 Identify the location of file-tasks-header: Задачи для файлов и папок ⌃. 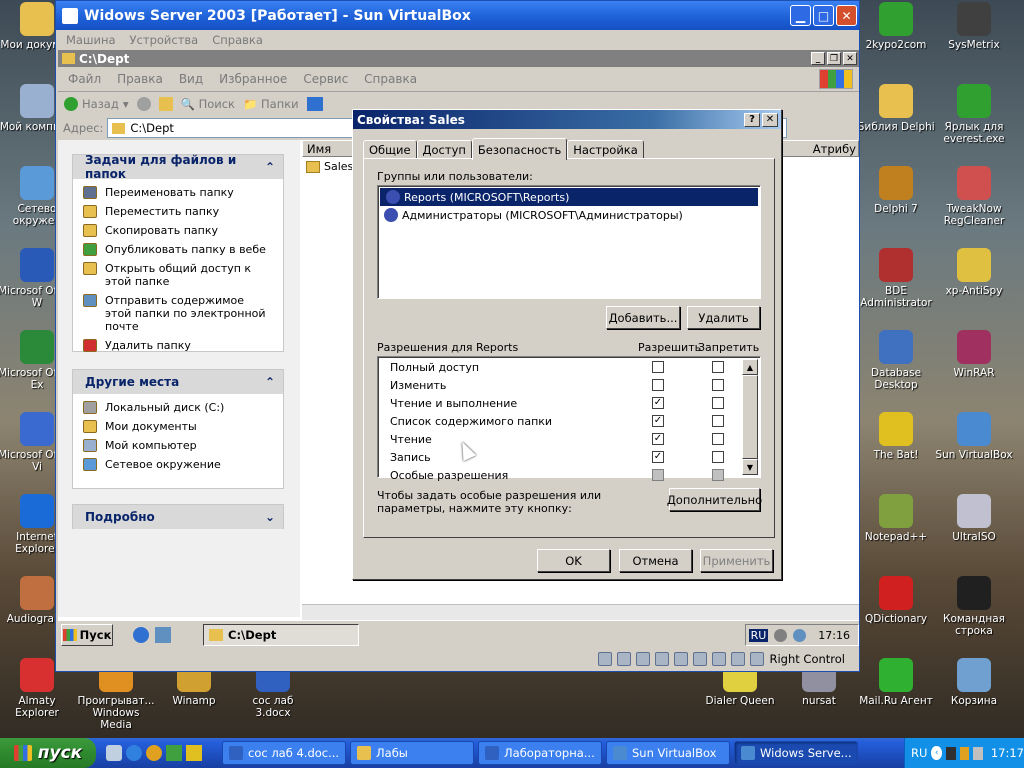
(178, 167).